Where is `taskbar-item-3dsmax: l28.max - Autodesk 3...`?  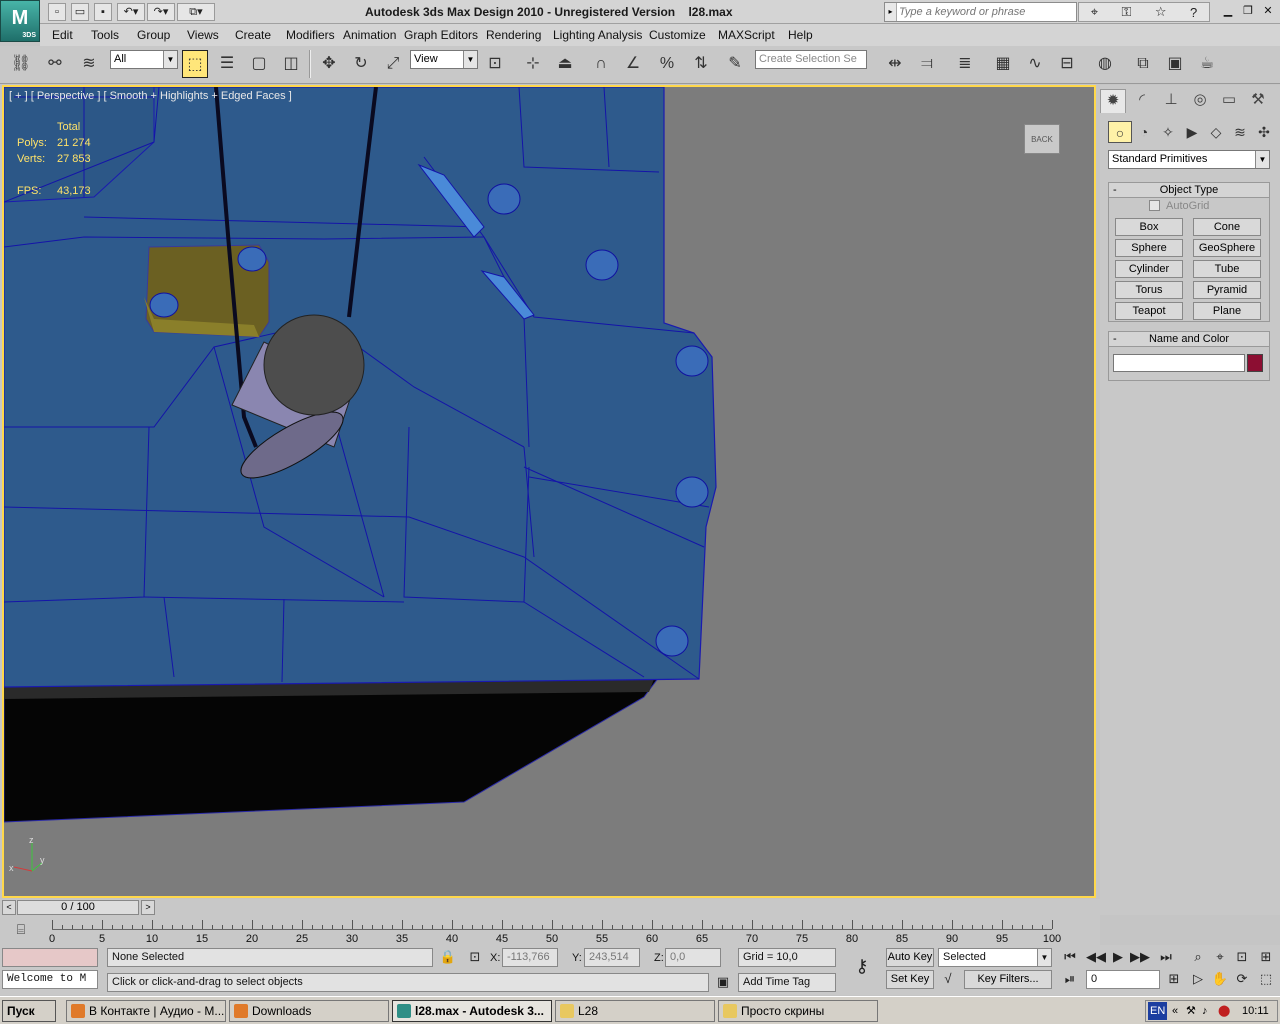 taskbar-item-3dsmax: l28.max - Autodesk 3... is located at coordinates (472, 1011).